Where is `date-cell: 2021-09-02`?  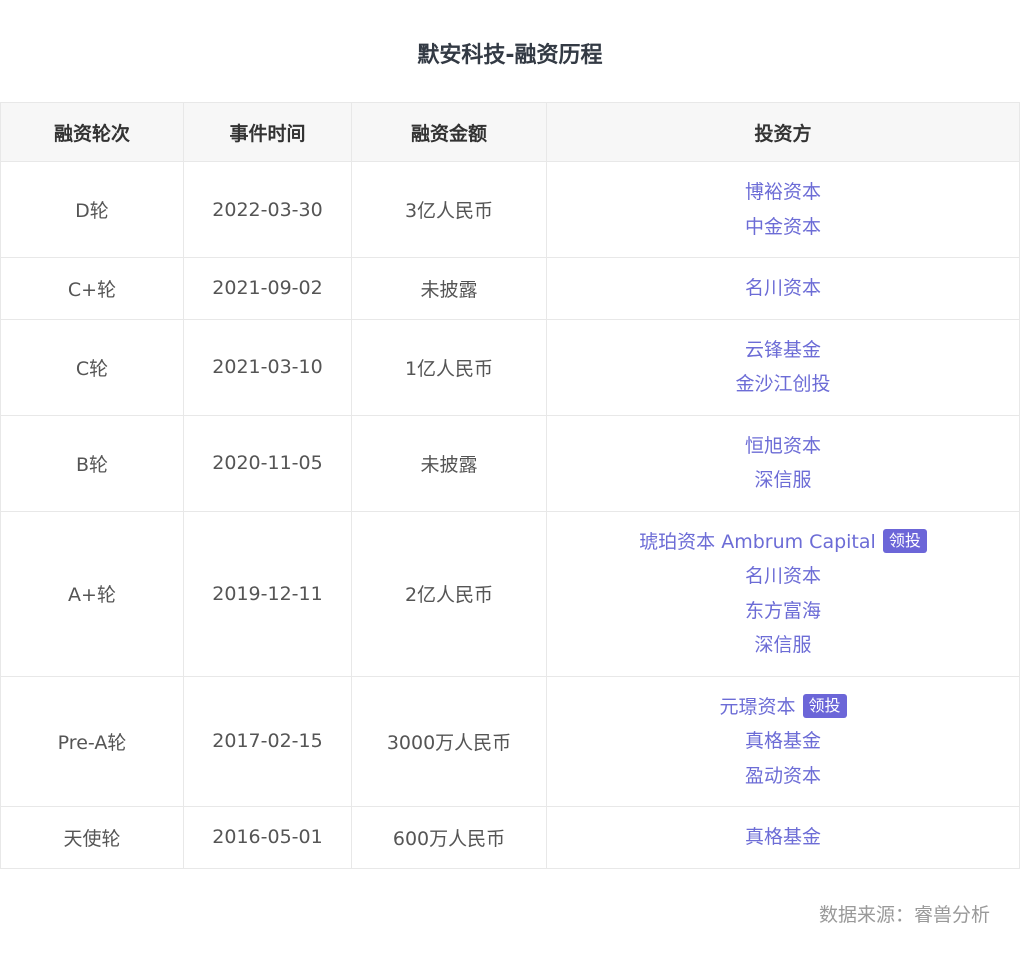 date-cell: 2021-09-02 is located at coordinates (267, 288).